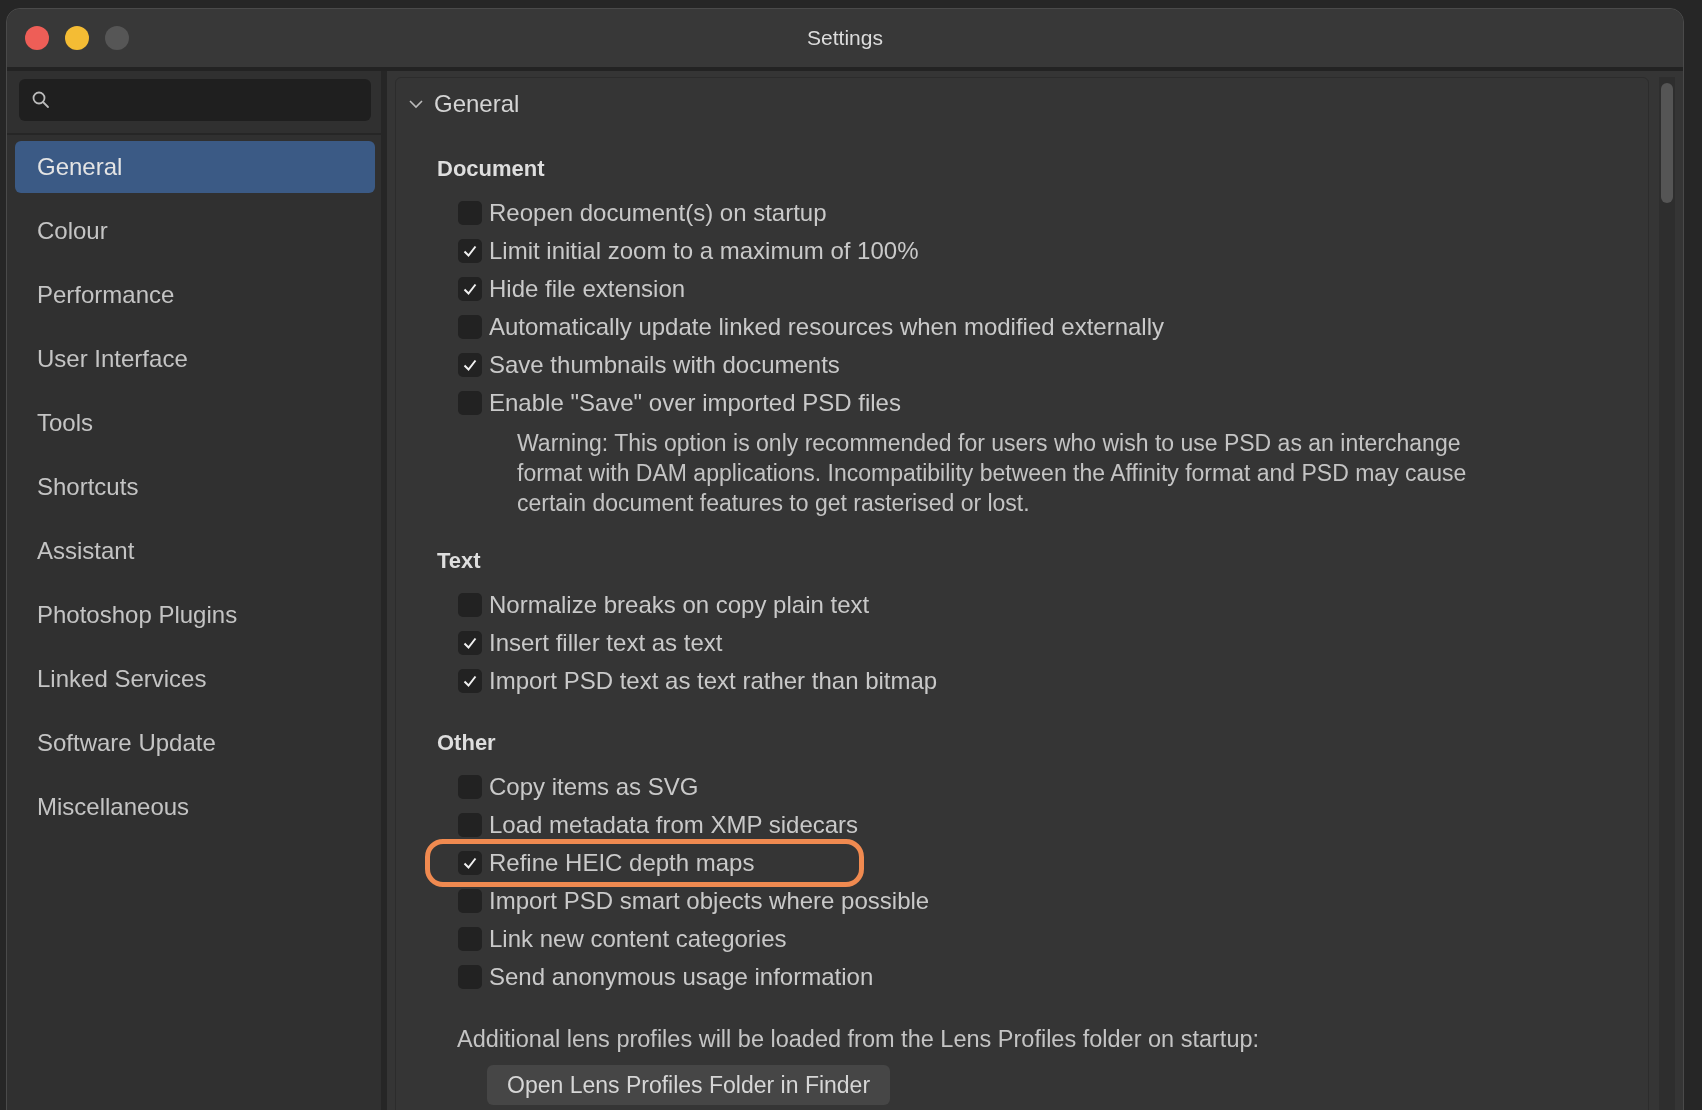  What do you see at coordinates (992, 473) in the screenshot?
I see `warning-text: Warning: This option is only recommended for users who wish to use PSD as an interchange format with DAM applications. Incompatibility between the Affinity format and PSD may cause certain document features to get rasterised or lost.` at bounding box center [992, 473].